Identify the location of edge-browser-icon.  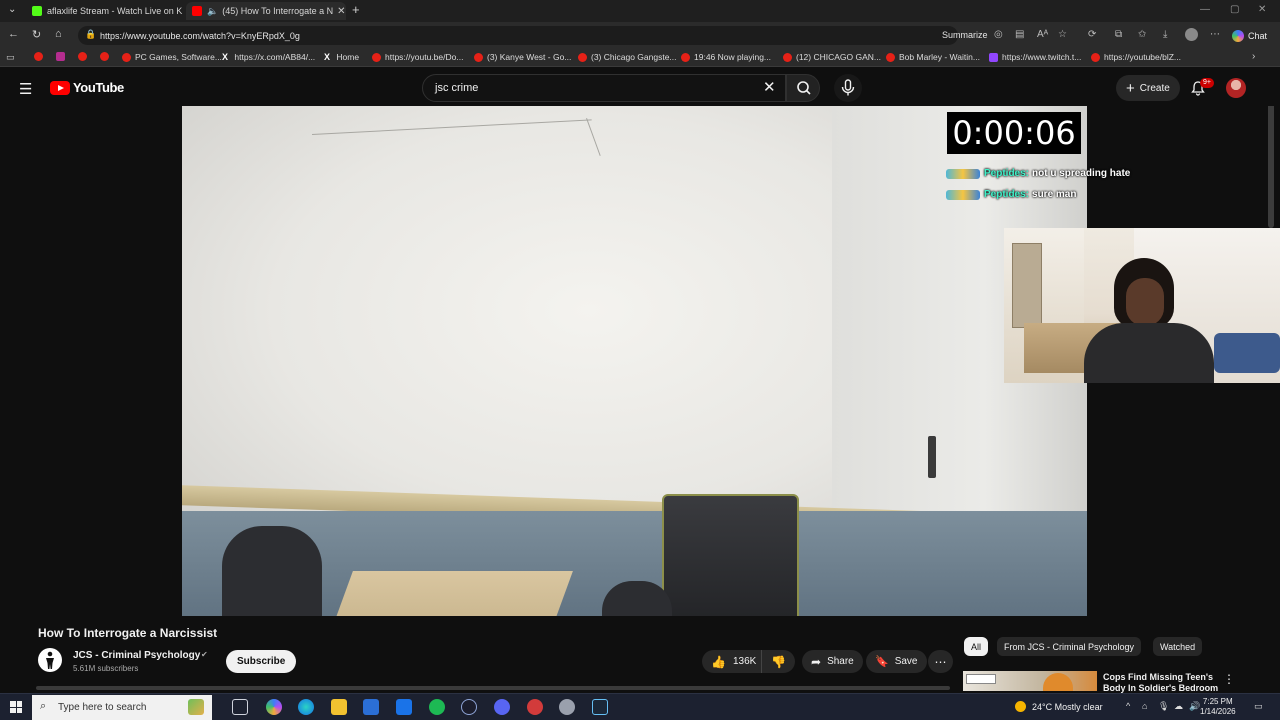
(306, 707).